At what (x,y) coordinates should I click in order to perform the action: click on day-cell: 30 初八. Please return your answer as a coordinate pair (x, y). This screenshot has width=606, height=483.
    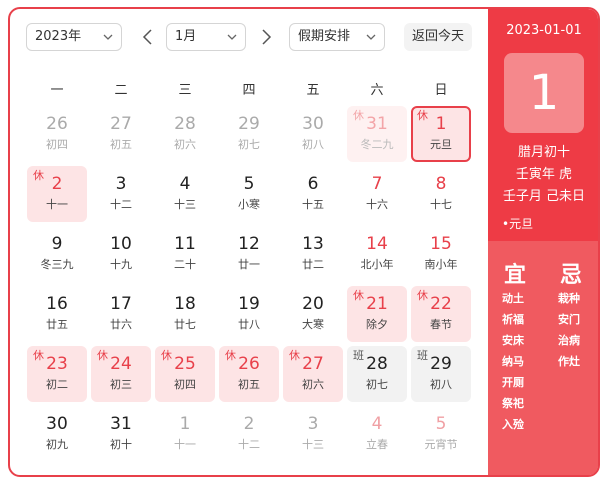
    Looking at the image, I should click on (313, 134).